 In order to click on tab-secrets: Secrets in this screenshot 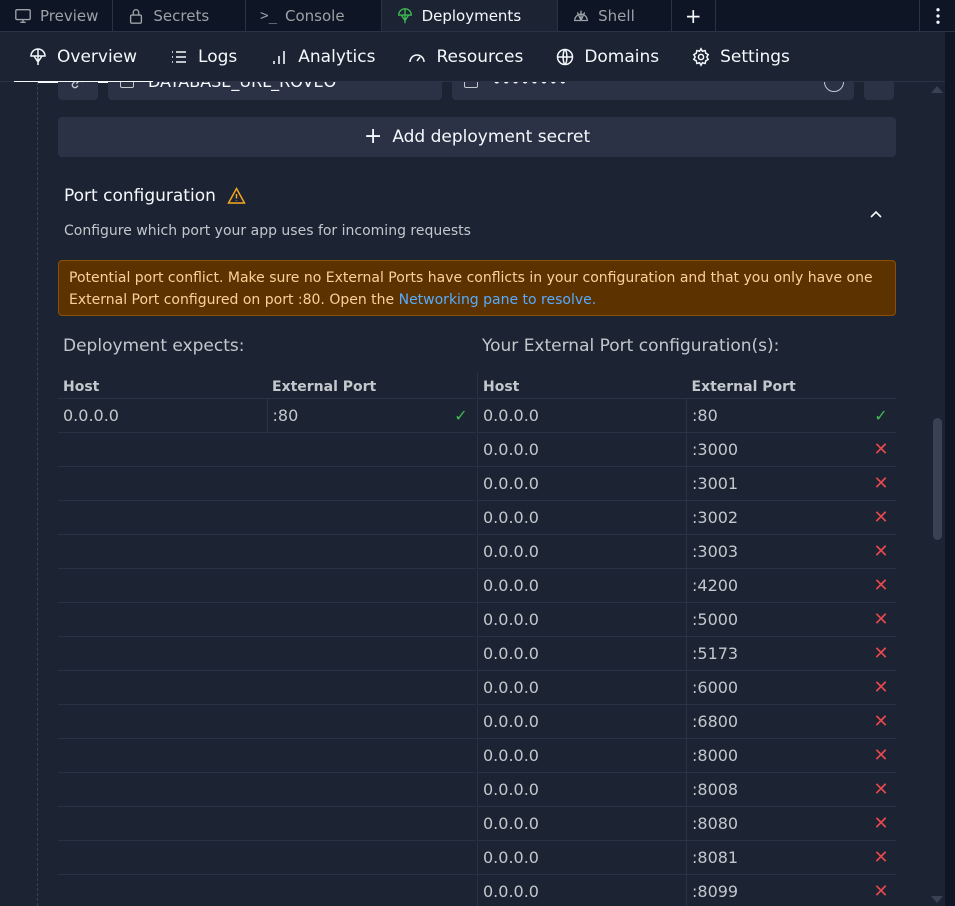, I will do `click(180, 15)`.